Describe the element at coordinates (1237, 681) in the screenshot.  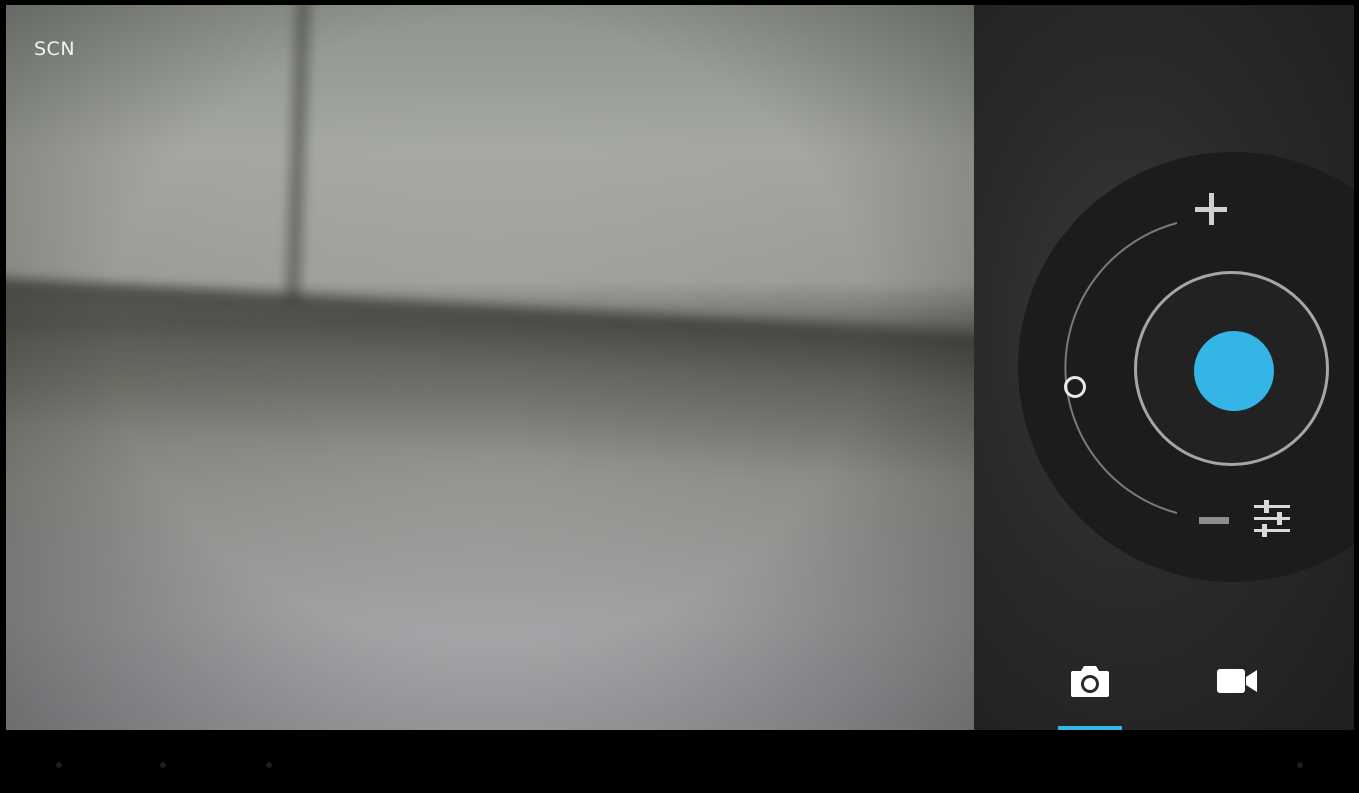
I see `video-camera-icon` at that location.